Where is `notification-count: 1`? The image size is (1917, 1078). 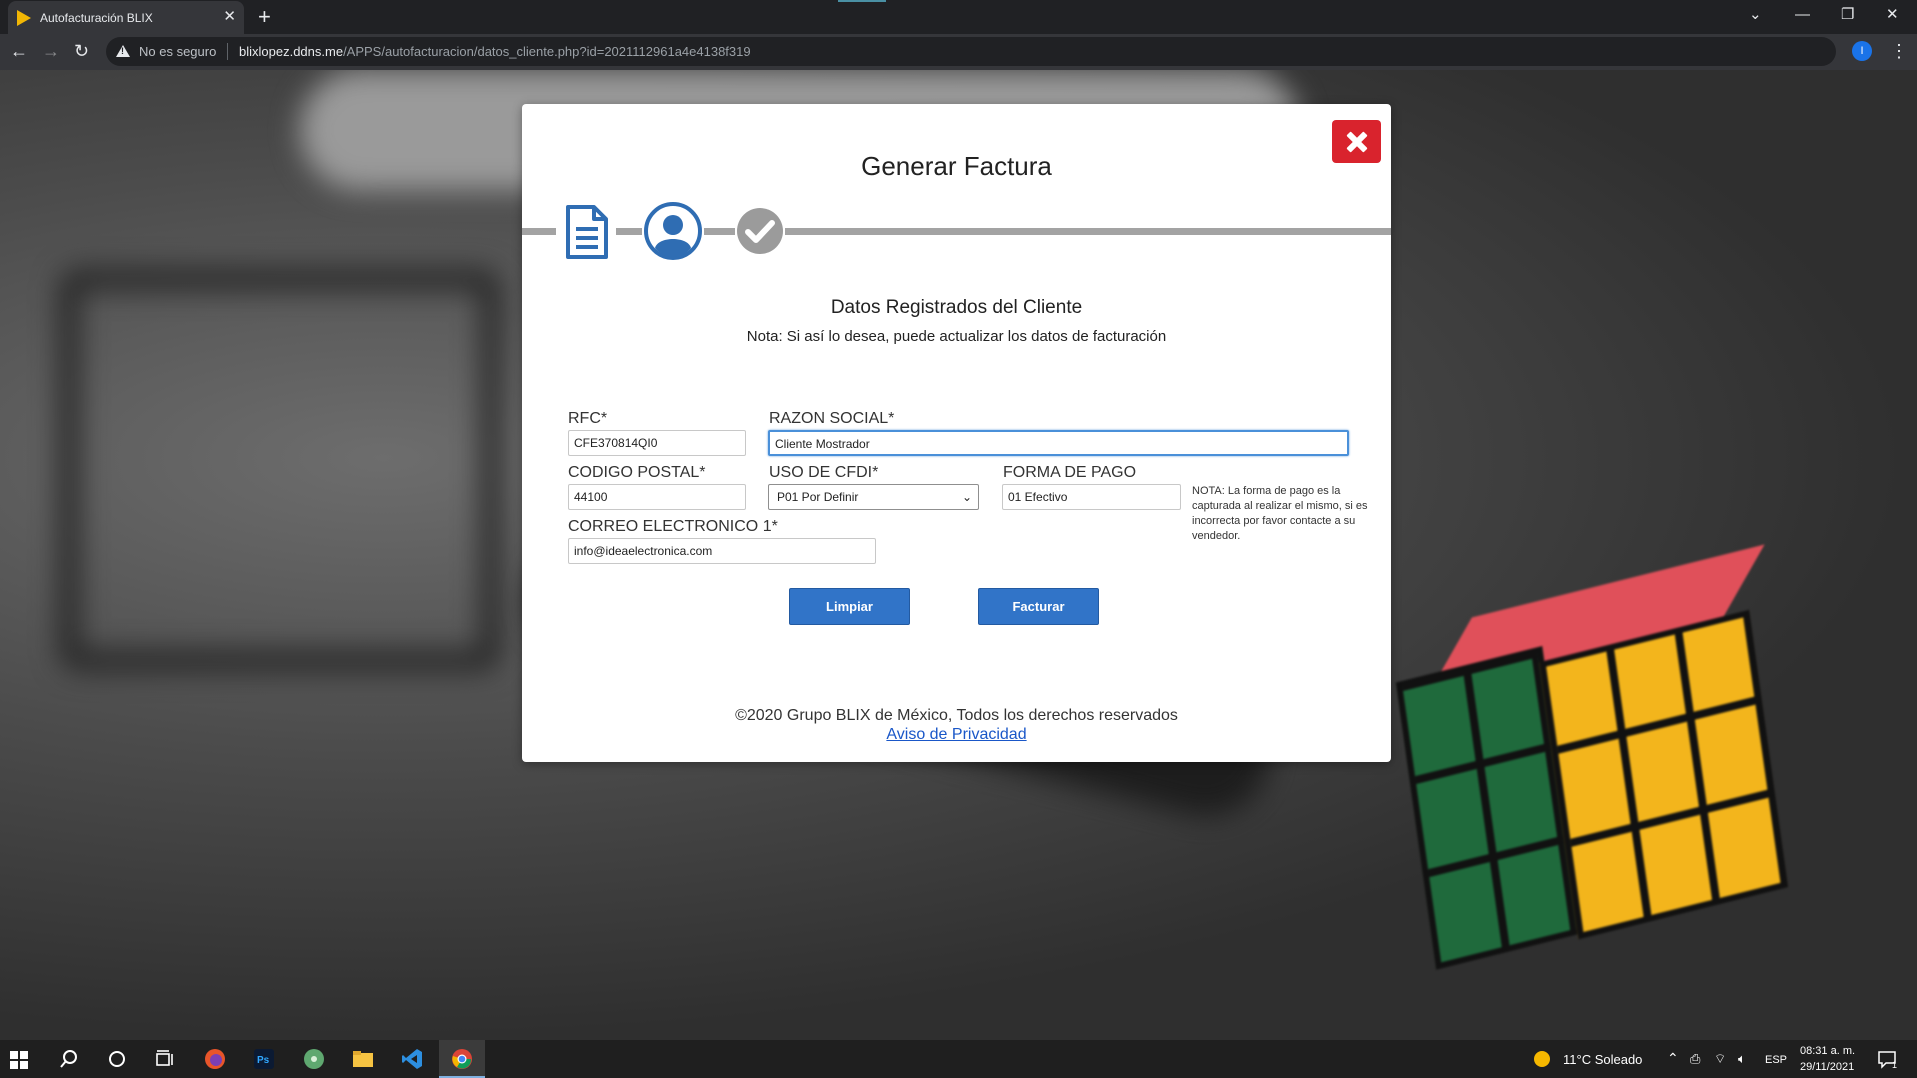
notification-count: 1 is located at coordinates (1895, 1065).